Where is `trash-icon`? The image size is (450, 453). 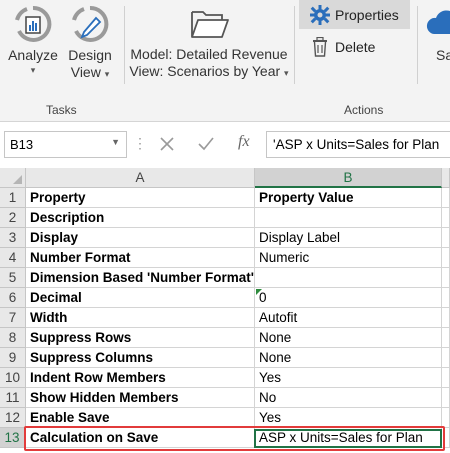 trash-icon is located at coordinates (320, 47).